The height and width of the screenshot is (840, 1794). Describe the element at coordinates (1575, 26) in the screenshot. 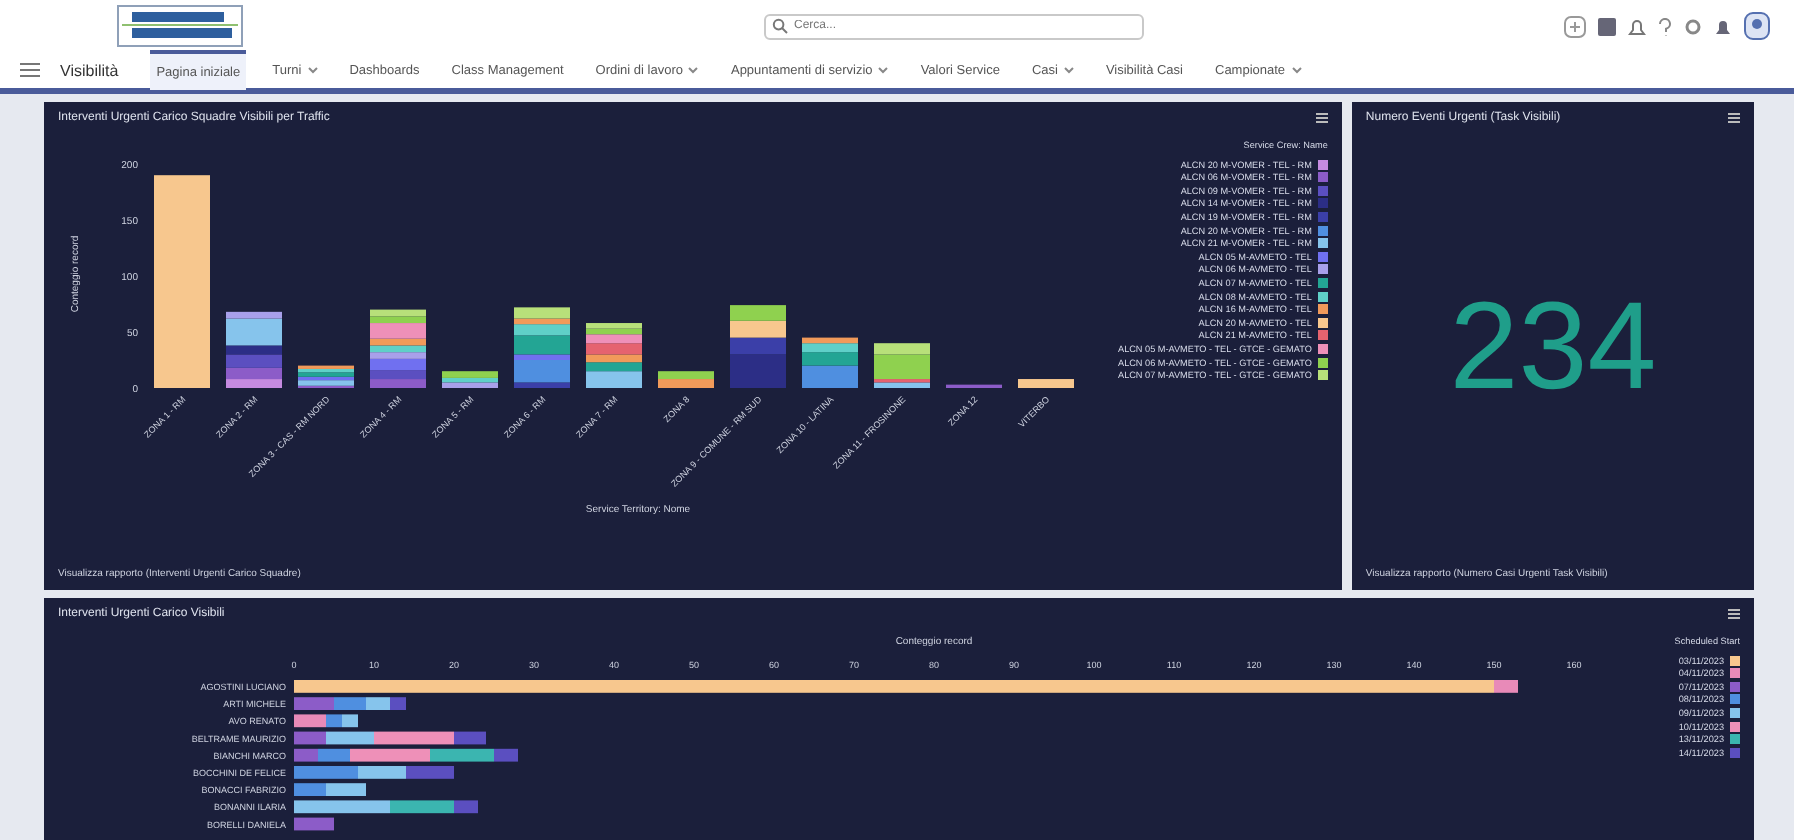

I see `plus-icon` at that location.